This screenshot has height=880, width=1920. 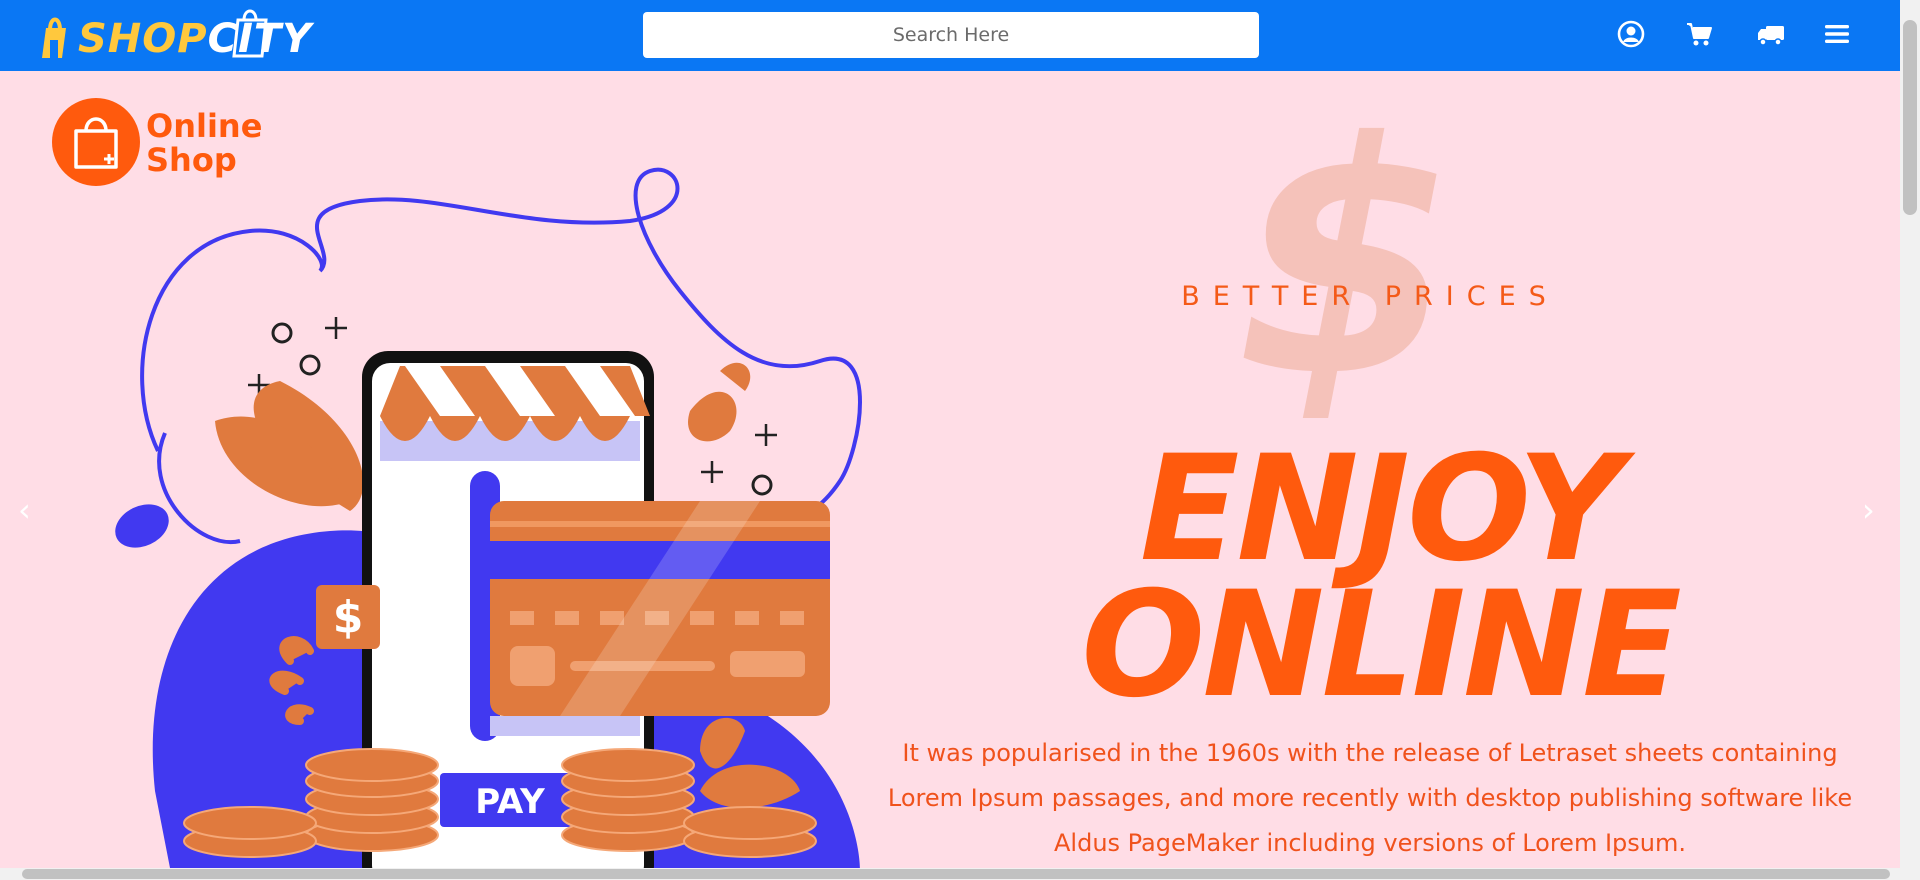 I want to click on logo-shop-text: SHOP, so click(x=143, y=39).